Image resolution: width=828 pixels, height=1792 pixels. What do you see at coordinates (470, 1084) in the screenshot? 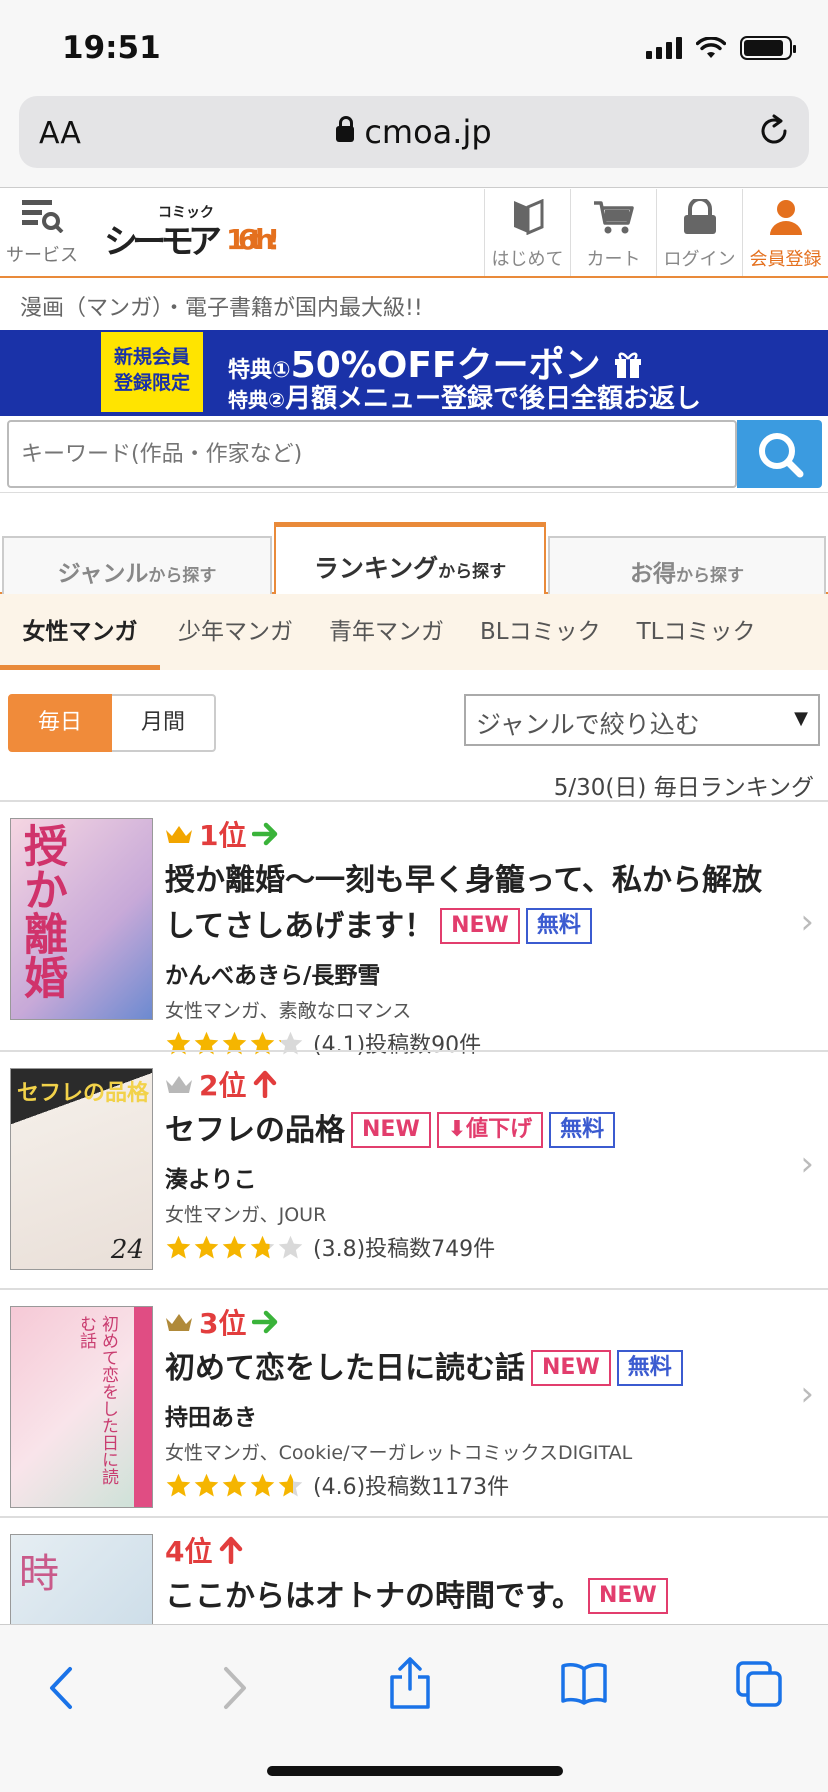
I see `rank-label: 2位` at bounding box center [470, 1084].